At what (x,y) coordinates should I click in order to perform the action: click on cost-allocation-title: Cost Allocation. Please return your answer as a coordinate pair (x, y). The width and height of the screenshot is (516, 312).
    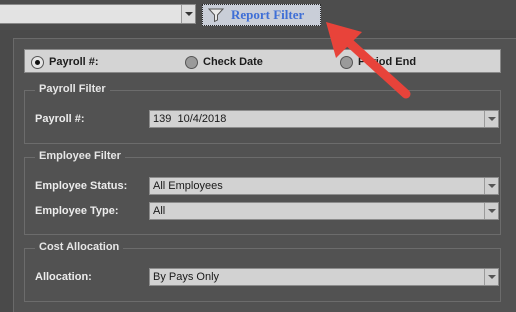
    Looking at the image, I should click on (79, 247).